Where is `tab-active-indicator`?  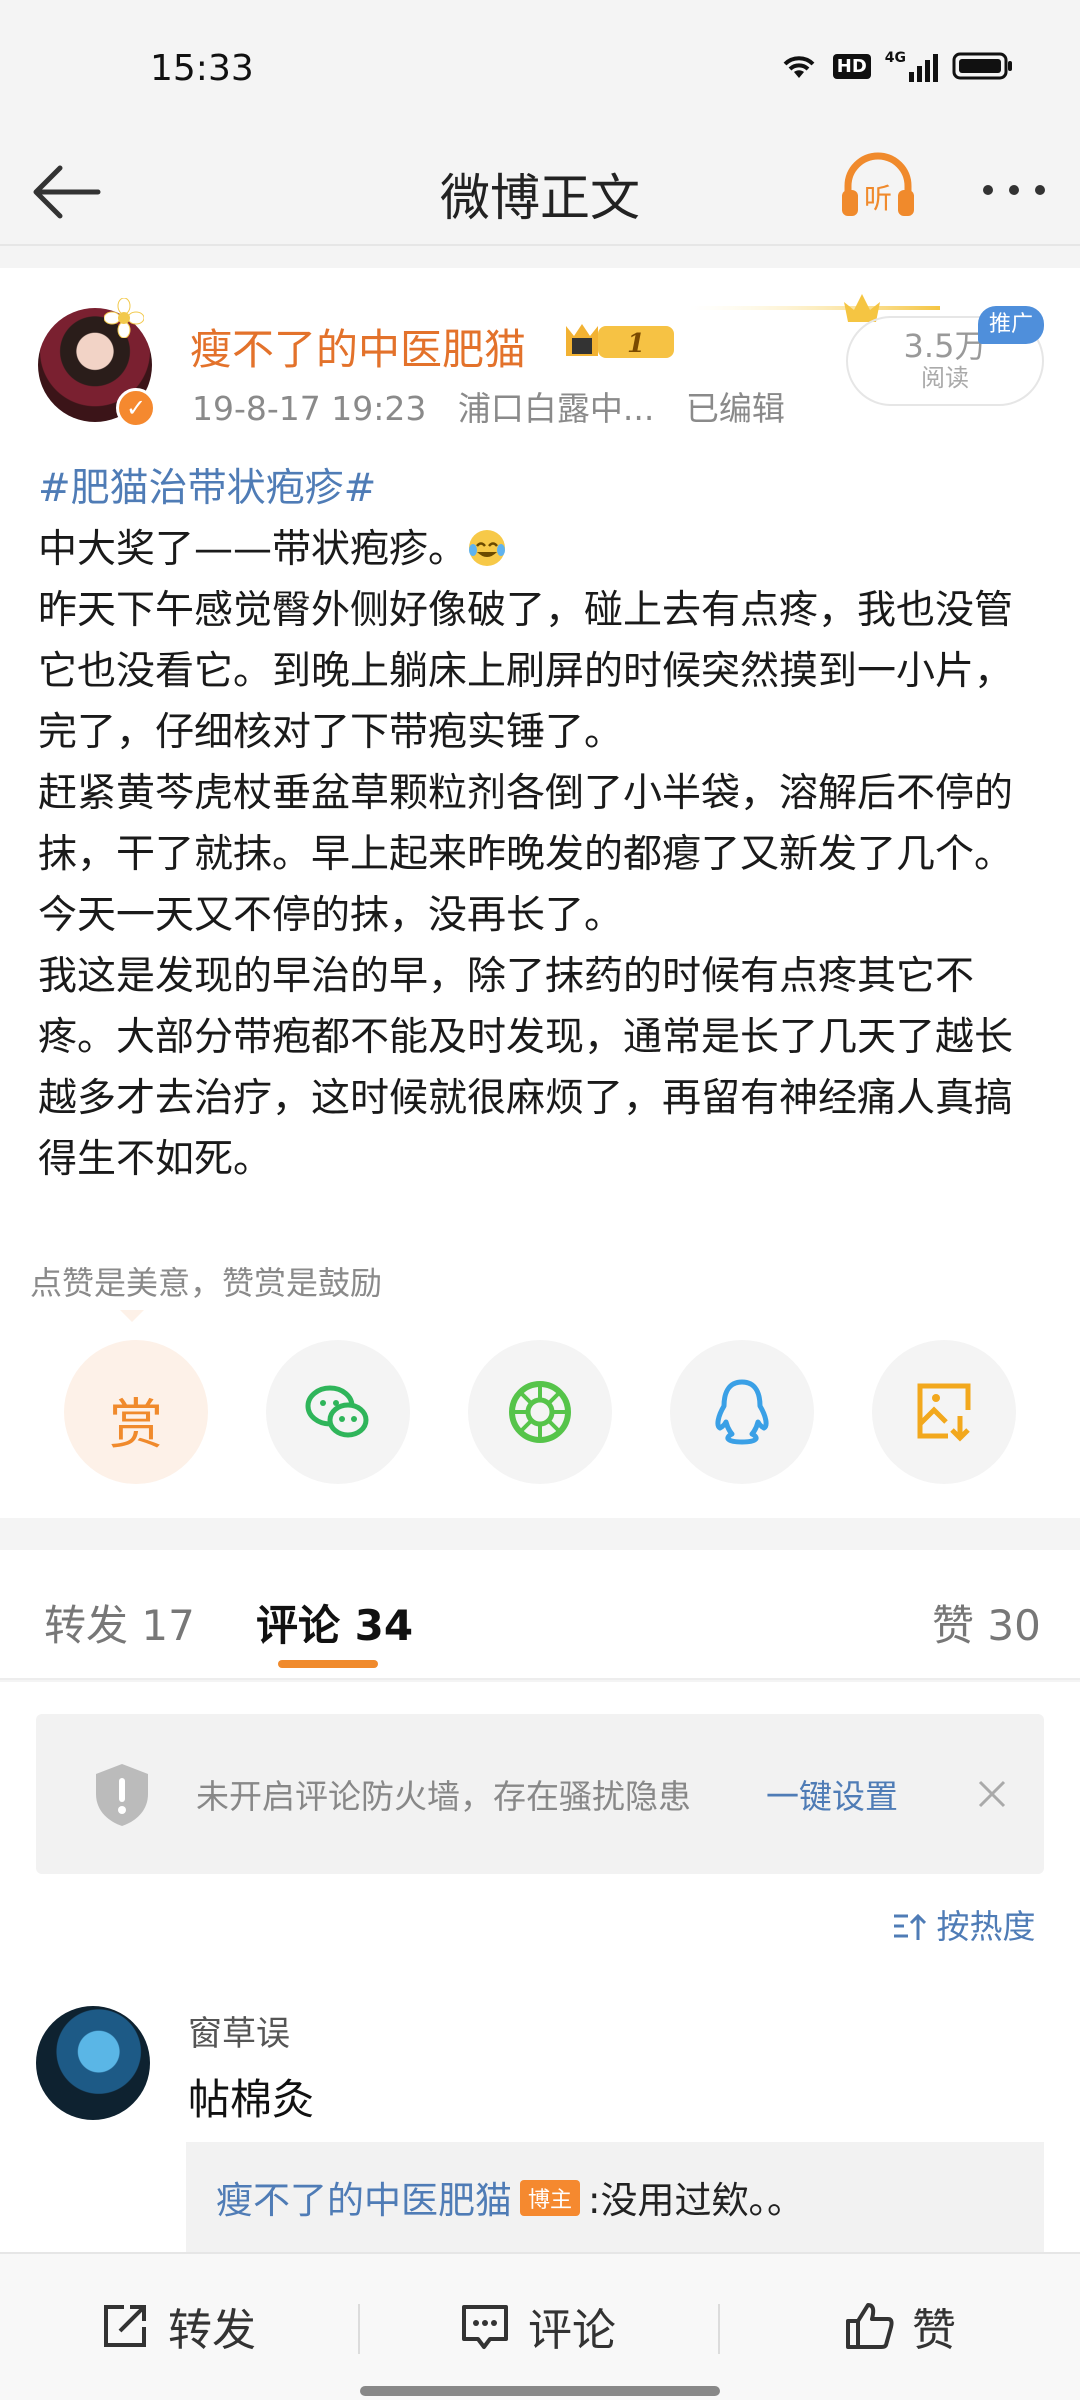
tab-active-indicator is located at coordinates (328, 1664).